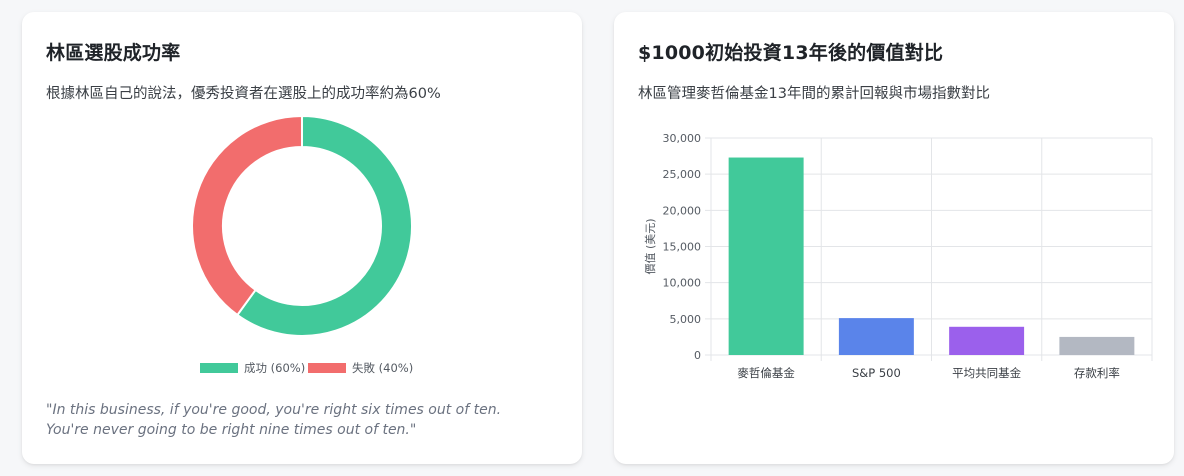 Image resolution: width=1184 pixels, height=476 pixels. What do you see at coordinates (682, 174) in the screenshot?
I see `y-tick-label: 25,000` at bounding box center [682, 174].